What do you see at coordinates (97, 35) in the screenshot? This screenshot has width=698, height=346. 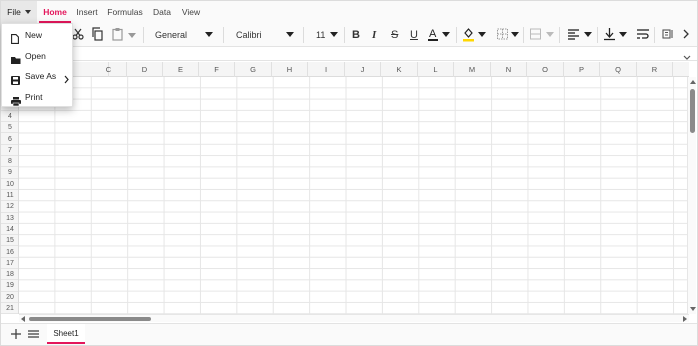 I see `copy-icon` at bounding box center [97, 35].